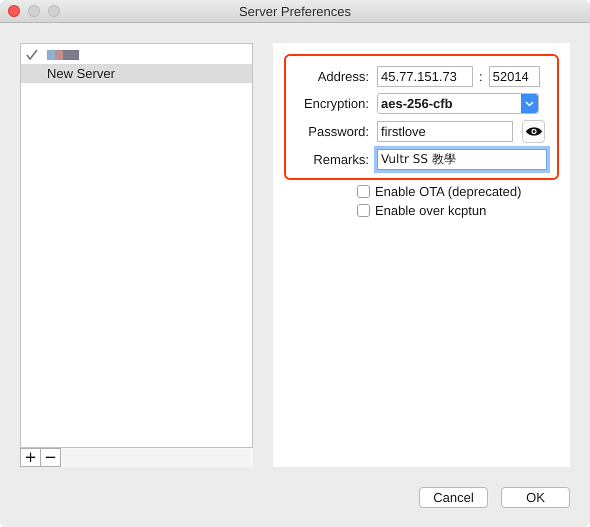 The image size is (590, 527). What do you see at coordinates (34, 11) in the screenshot?
I see `minimize-button` at bounding box center [34, 11].